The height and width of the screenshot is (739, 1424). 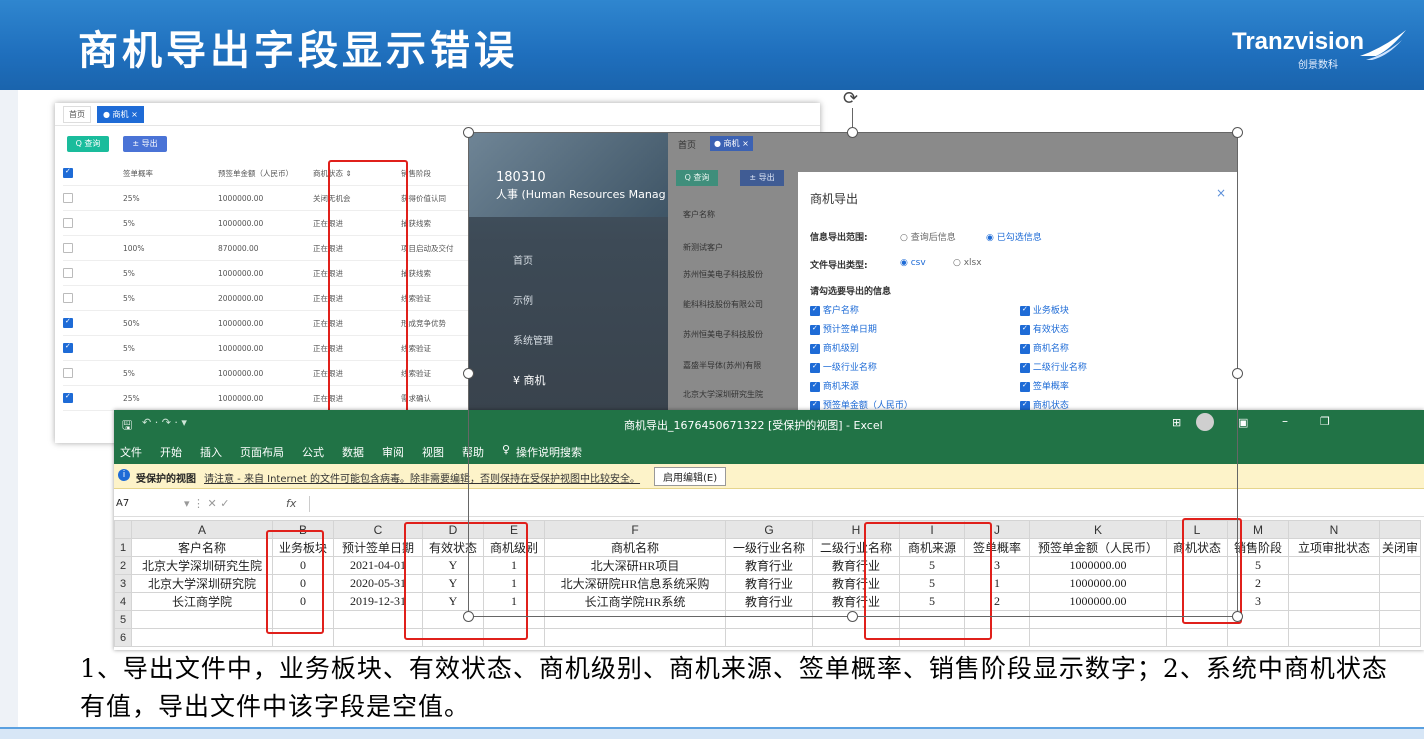 I want to click on data-cell: 北京大学深圳研究生院, so click(x=202, y=565).